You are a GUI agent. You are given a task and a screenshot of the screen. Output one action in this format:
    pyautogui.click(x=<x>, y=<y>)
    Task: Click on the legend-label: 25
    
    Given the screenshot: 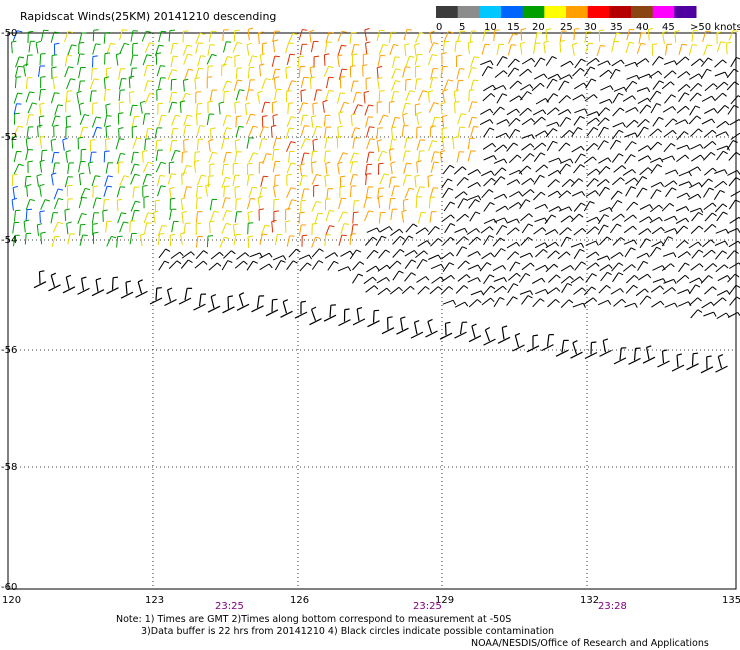 What is the action you would take?
    pyautogui.click(x=566, y=27)
    